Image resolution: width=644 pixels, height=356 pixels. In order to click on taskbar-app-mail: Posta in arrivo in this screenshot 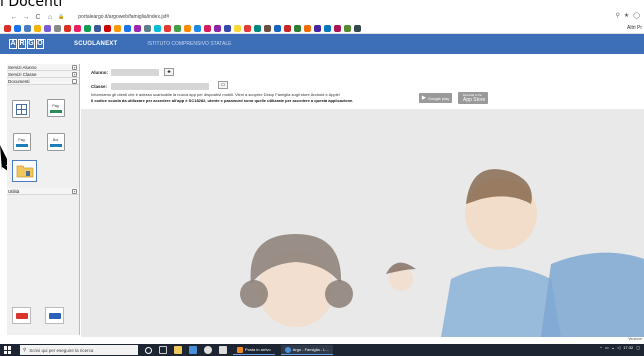, I will do `click(254, 350)`.